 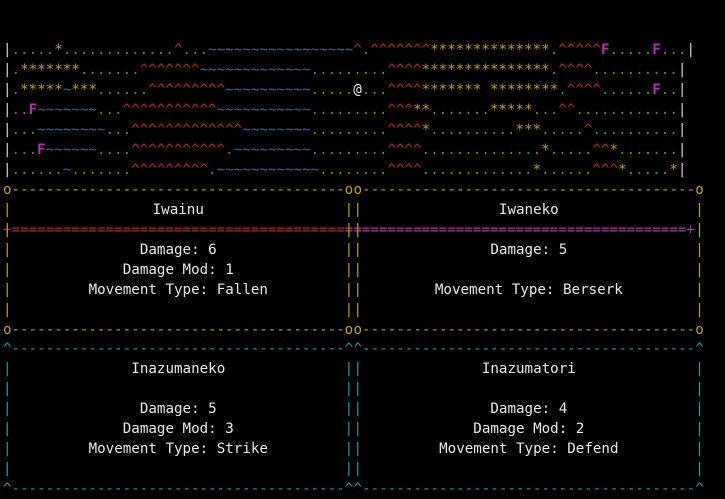 What do you see at coordinates (529, 409) in the screenshot?
I see `card-stat-line: Damage: 4` at bounding box center [529, 409].